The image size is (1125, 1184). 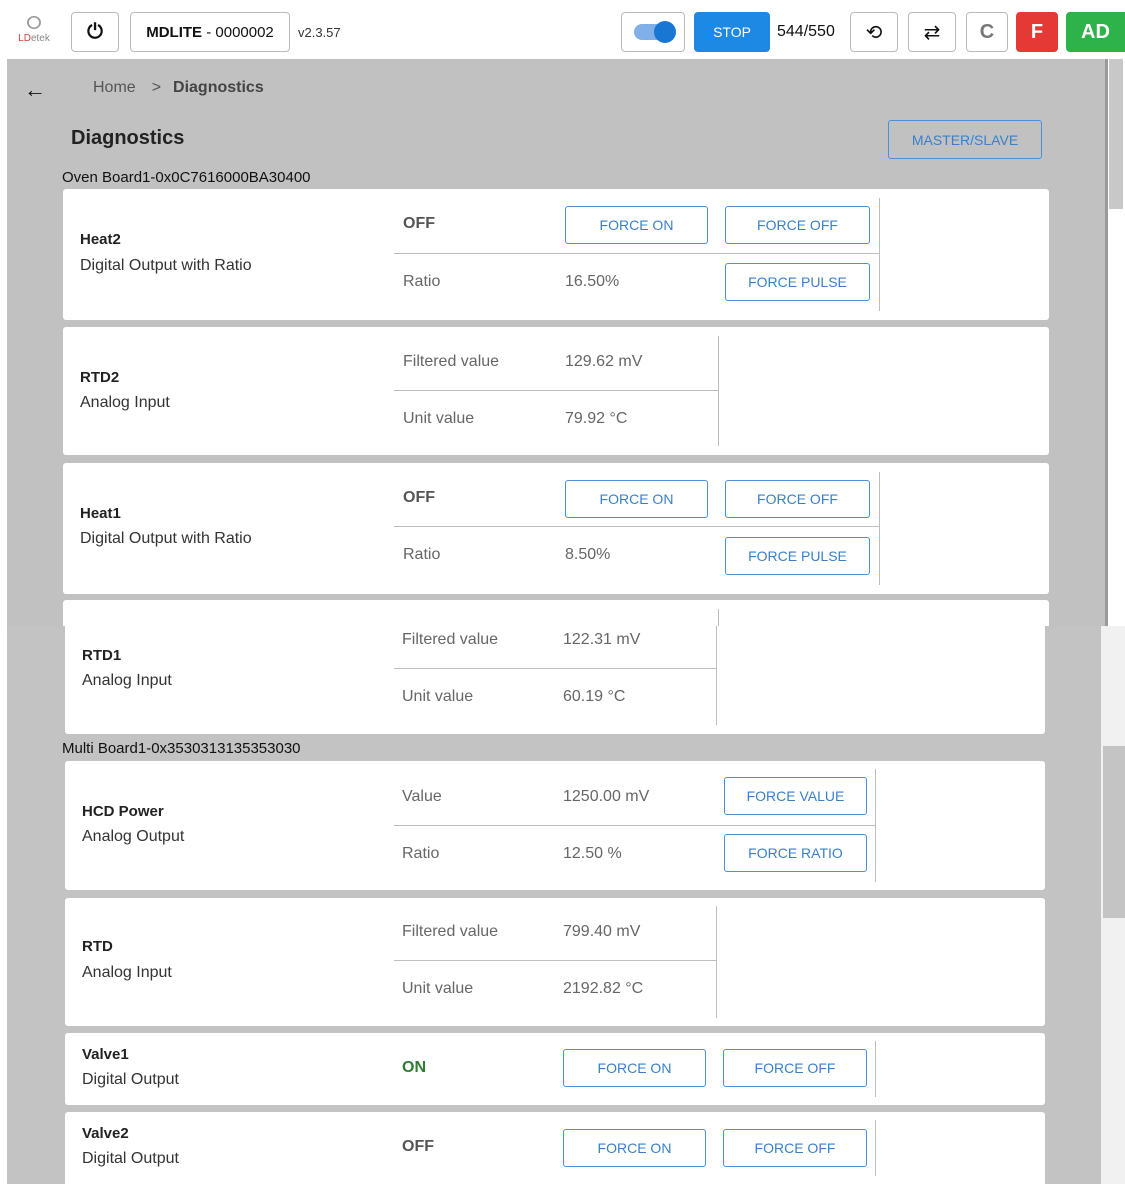 What do you see at coordinates (665, 32) in the screenshot?
I see `toggle-knob` at bounding box center [665, 32].